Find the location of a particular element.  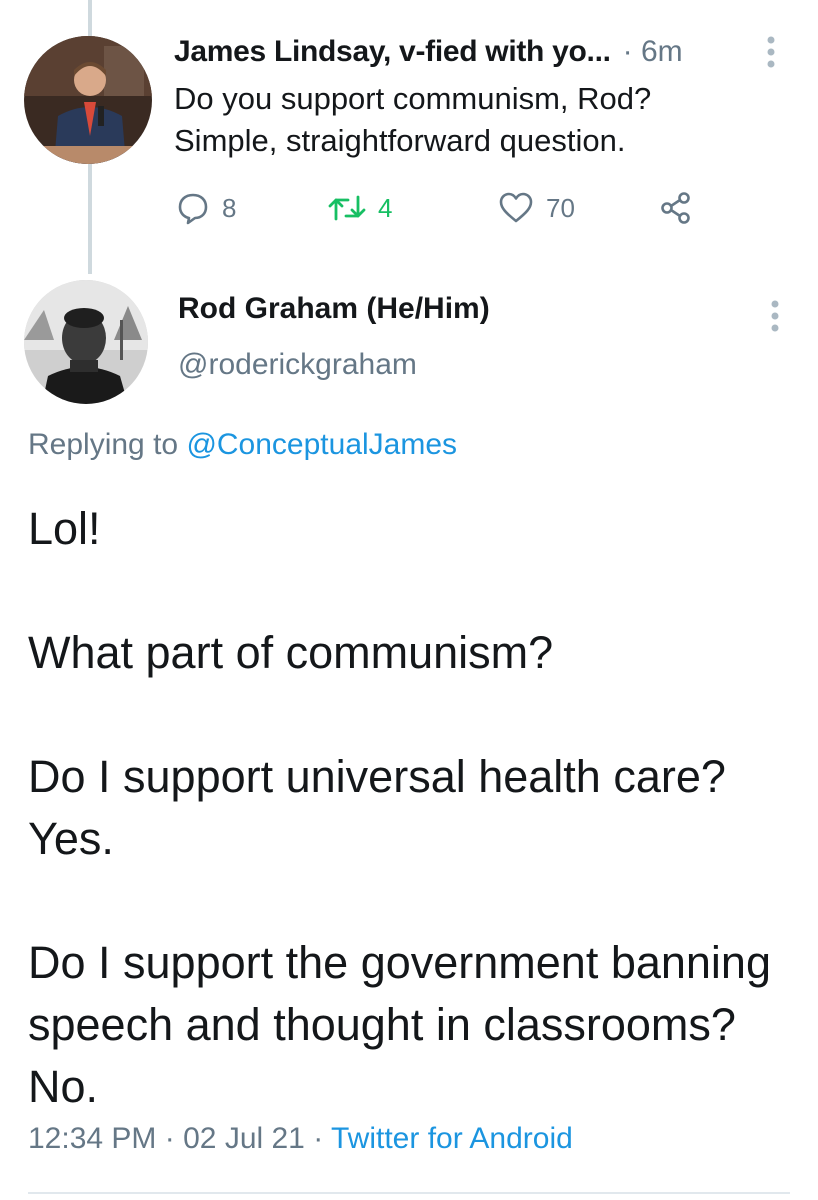

tweet-date: 02 Jul 21 is located at coordinates (244, 1138).